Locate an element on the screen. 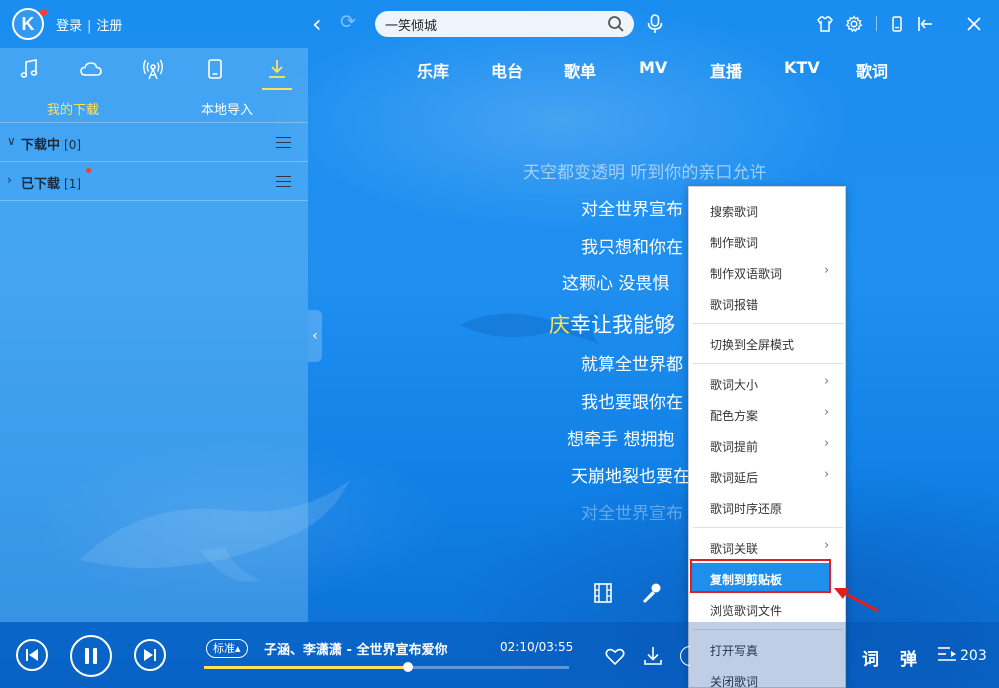  lyric-line: 天空都变透明 听到你的亲口允许 is located at coordinates (645, 173).